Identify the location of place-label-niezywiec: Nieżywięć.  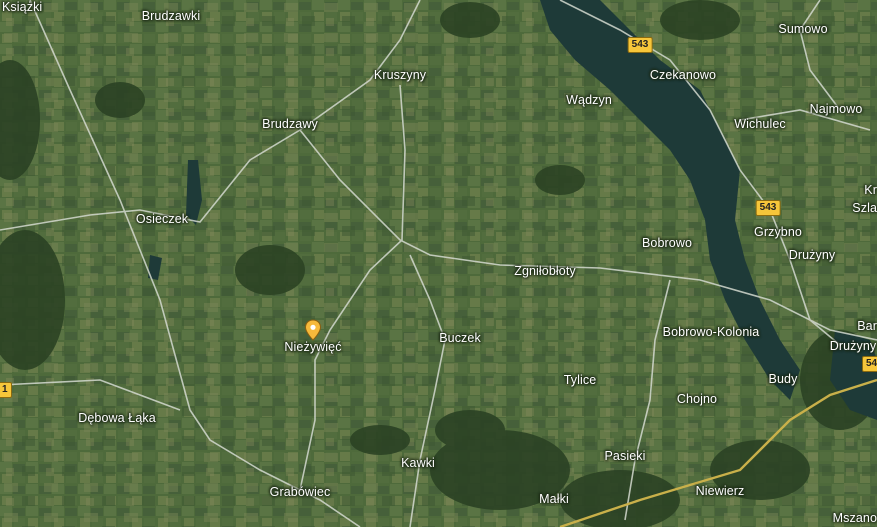
(312, 347).